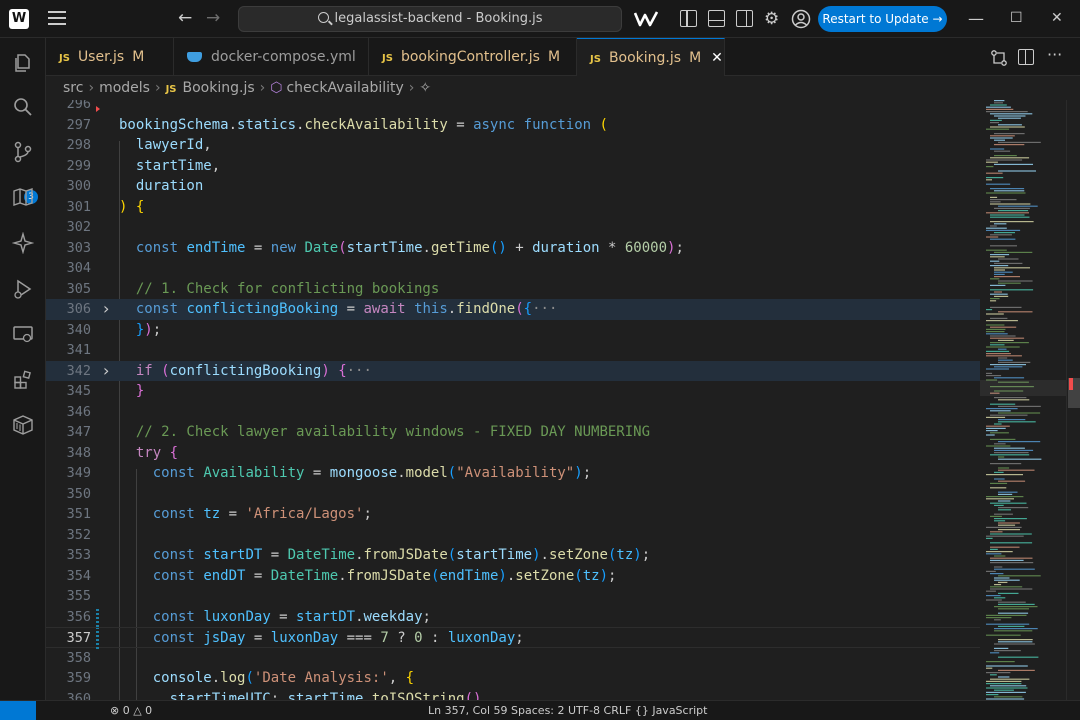 This screenshot has height=720, width=1080. What do you see at coordinates (513, 658) in the screenshot?
I see `code-line: 358` at bounding box center [513, 658].